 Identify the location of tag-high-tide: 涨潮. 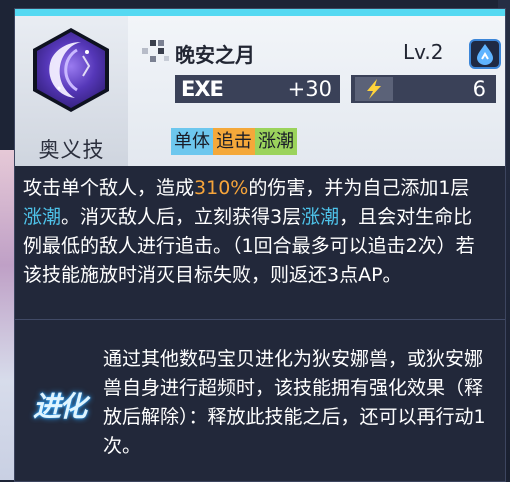
(276, 141).